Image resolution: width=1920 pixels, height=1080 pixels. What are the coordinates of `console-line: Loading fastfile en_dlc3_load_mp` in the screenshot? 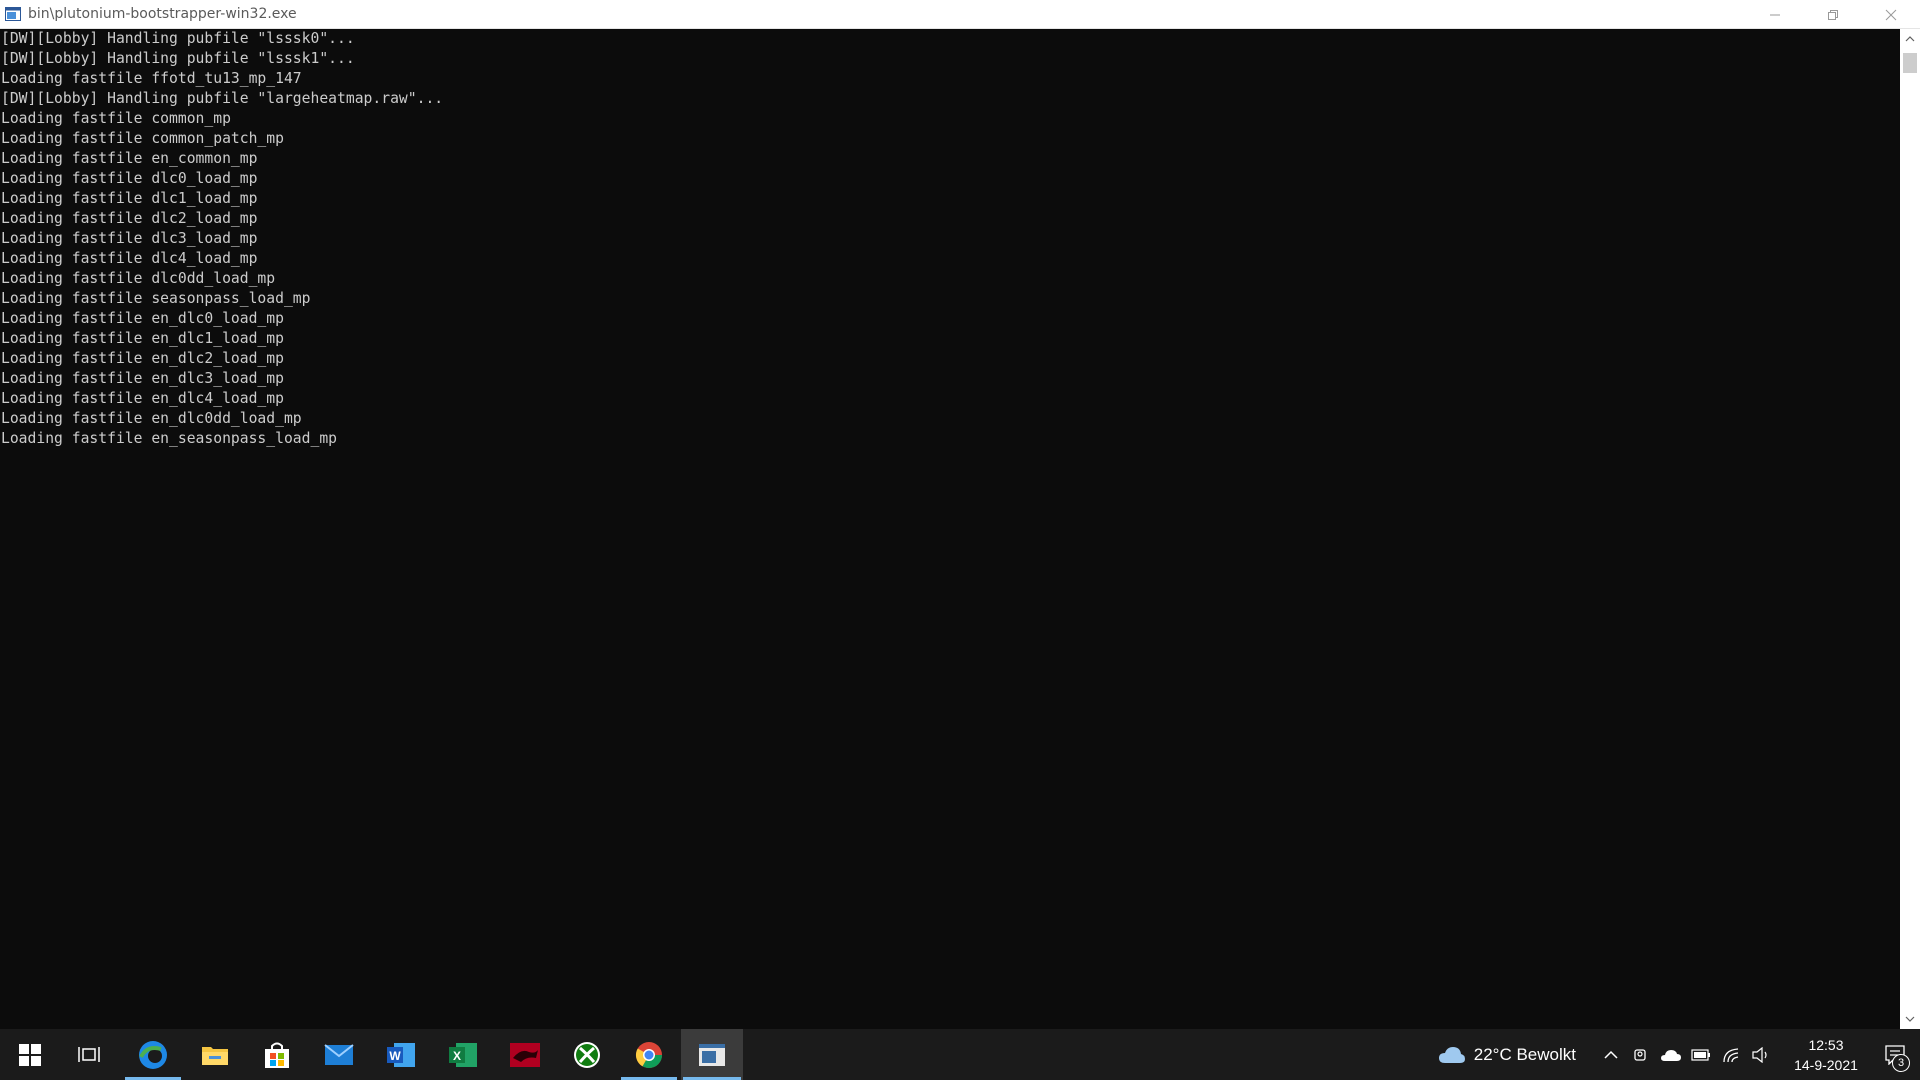 It's located at (142, 378).